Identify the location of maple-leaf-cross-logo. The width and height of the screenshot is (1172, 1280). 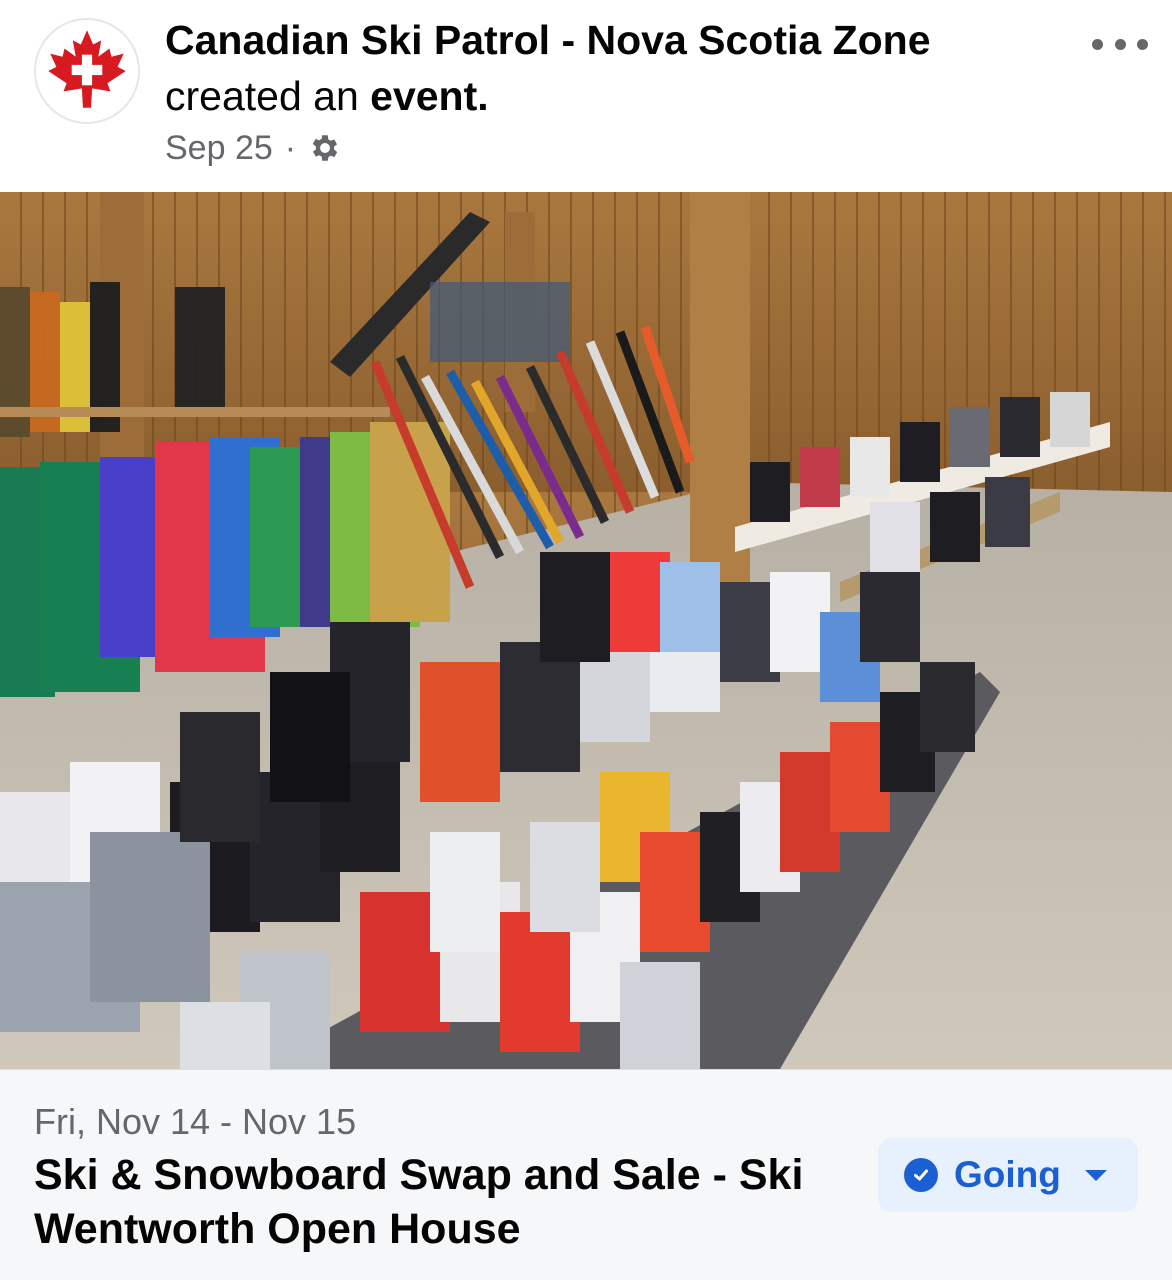
(87, 71).